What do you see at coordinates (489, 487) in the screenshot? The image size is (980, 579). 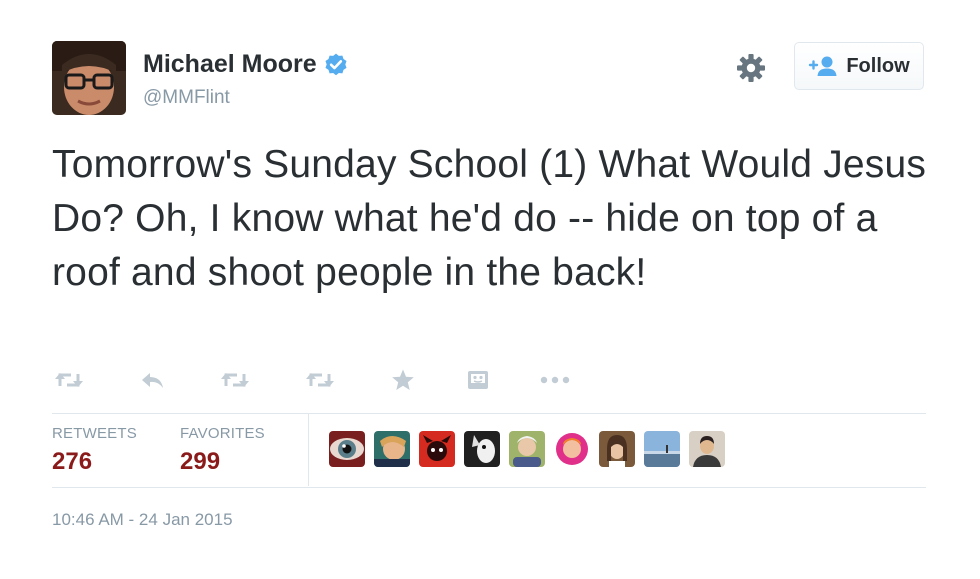 I see `divider-bottom` at bounding box center [489, 487].